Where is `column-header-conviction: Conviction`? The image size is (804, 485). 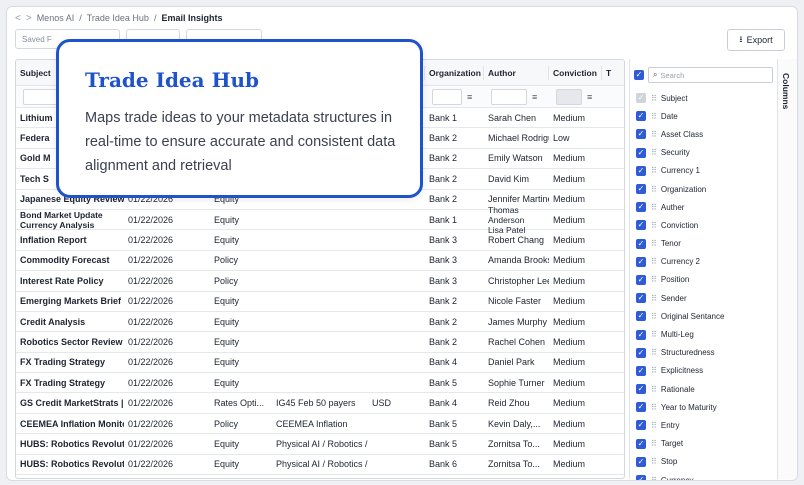
column-header-conviction: Conviction is located at coordinates (575, 72).